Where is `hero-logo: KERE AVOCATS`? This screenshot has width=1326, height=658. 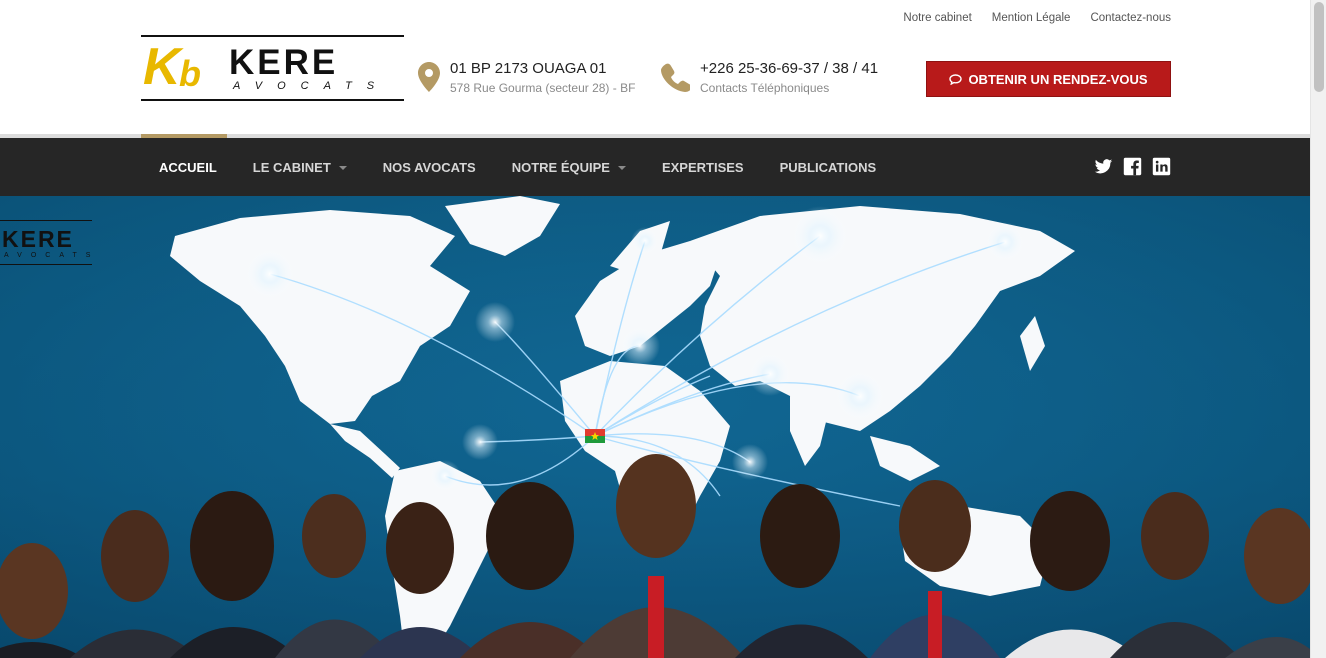
hero-logo: KERE AVOCATS is located at coordinates (47, 243).